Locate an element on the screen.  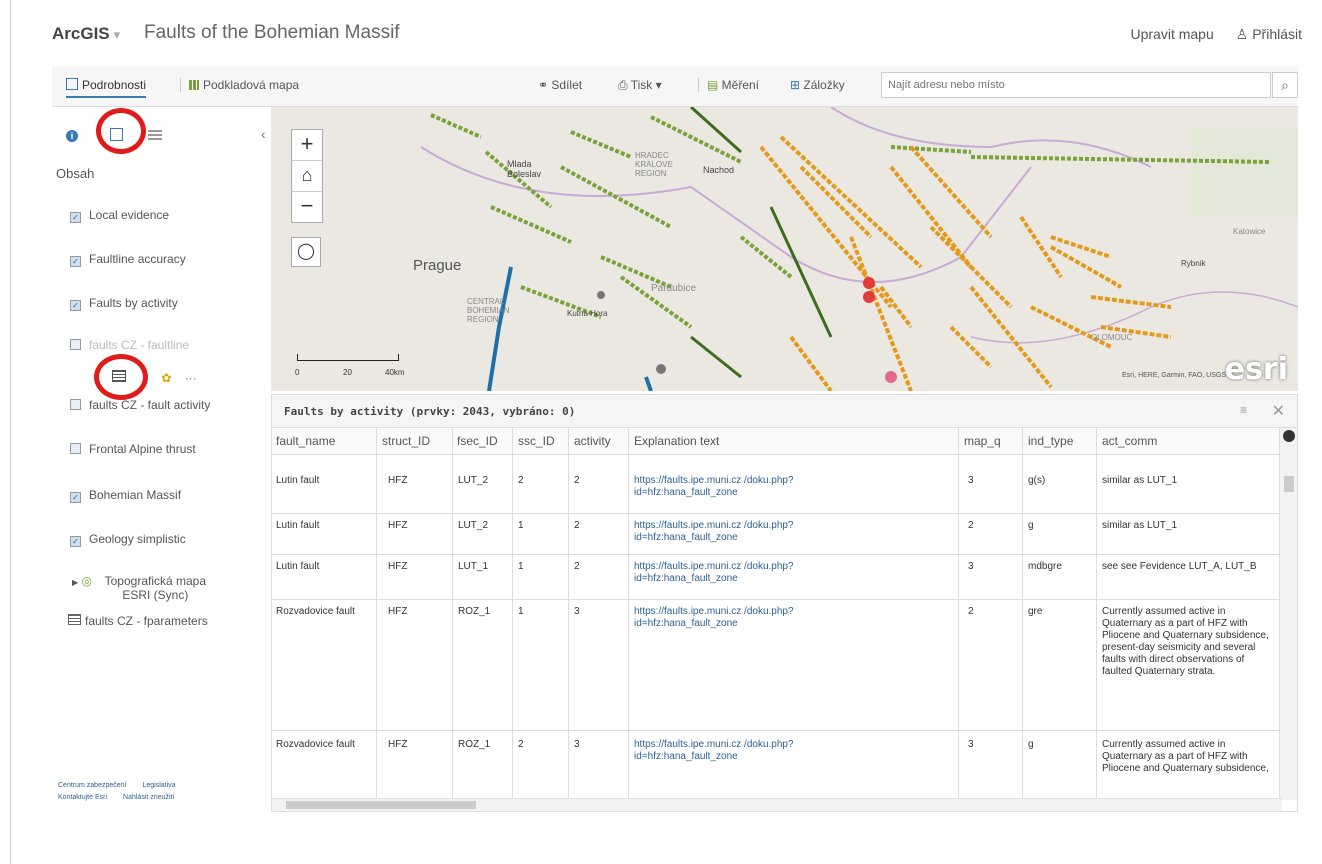
cell-ssc-id: 1 is located at coordinates (521, 525).